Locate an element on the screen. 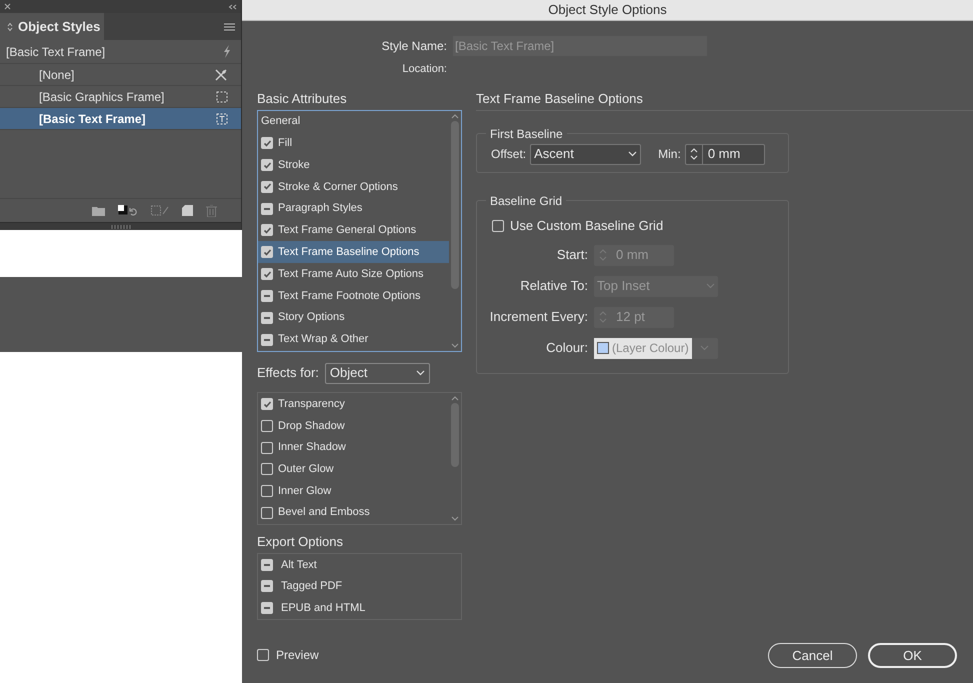  offset-dropdown: Ascent is located at coordinates (586, 154).